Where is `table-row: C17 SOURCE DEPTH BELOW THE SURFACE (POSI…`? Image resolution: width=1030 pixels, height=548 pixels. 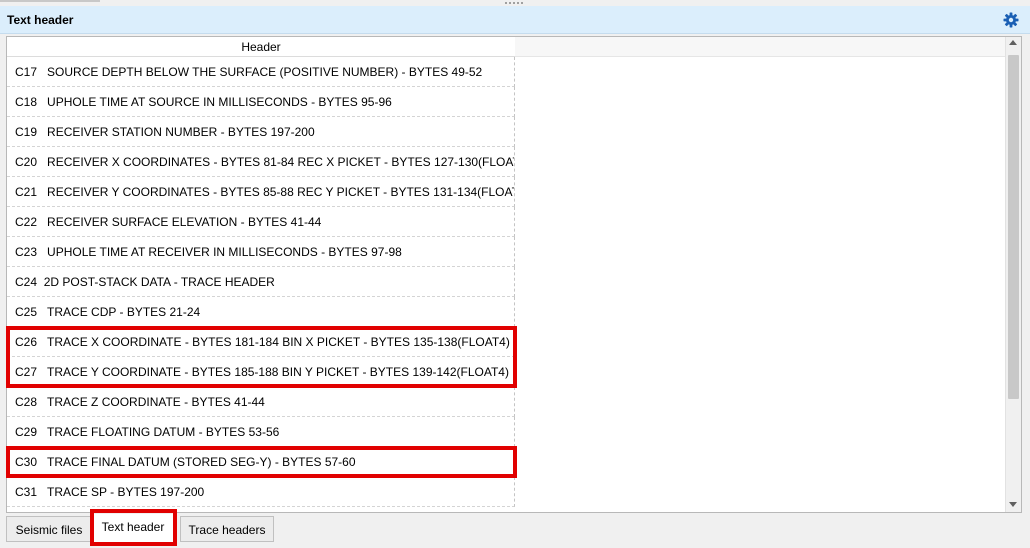 table-row: C17 SOURCE DEPTH BELOW THE SURFACE (POSI… is located at coordinates (261, 72).